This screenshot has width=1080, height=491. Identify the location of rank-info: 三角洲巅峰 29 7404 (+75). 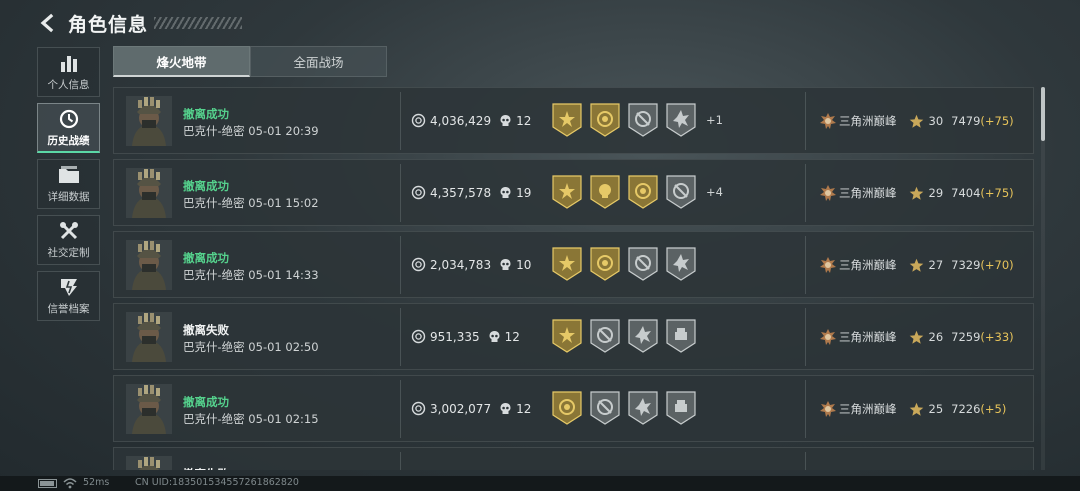
(916, 193).